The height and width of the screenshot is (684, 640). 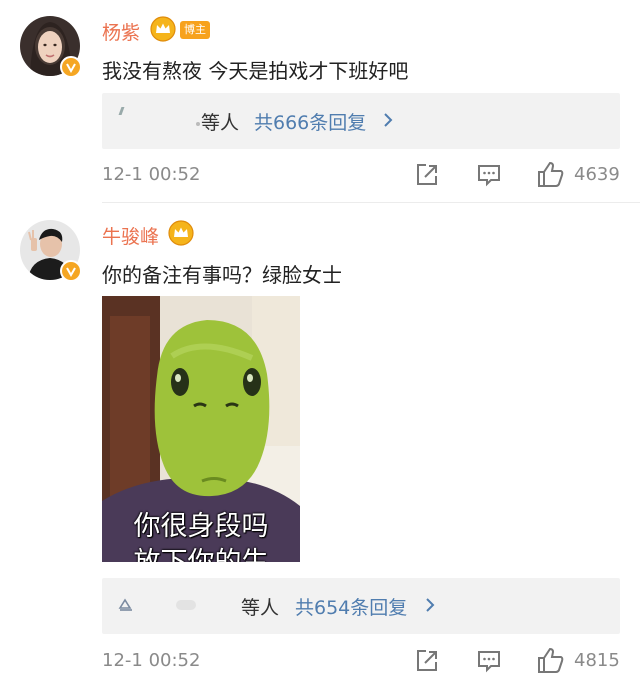 What do you see at coordinates (125, 604) in the screenshot?
I see `reply-avatar-icon` at bounding box center [125, 604].